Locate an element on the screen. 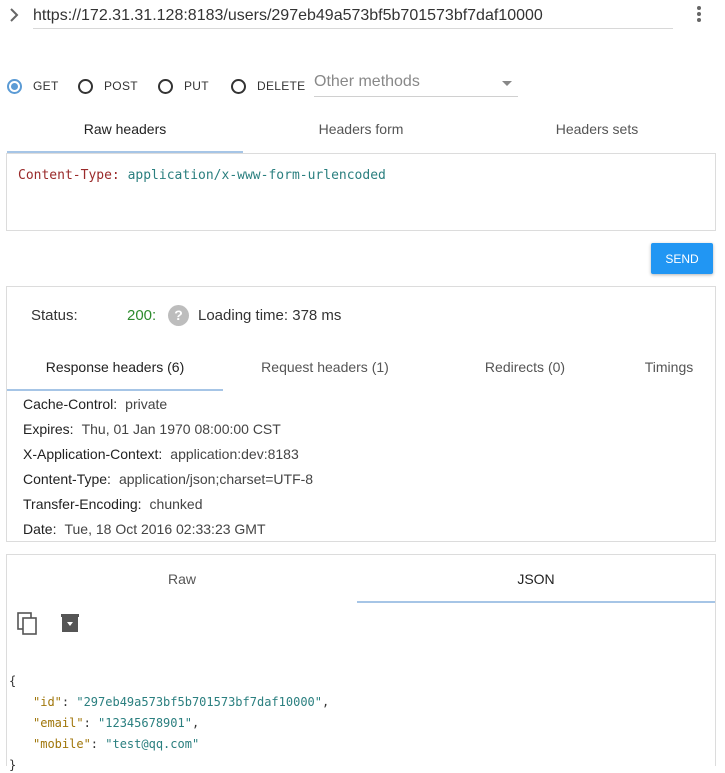 The width and height of the screenshot is (725, 773). json-key: "id" is located at coordinates (47, 702).